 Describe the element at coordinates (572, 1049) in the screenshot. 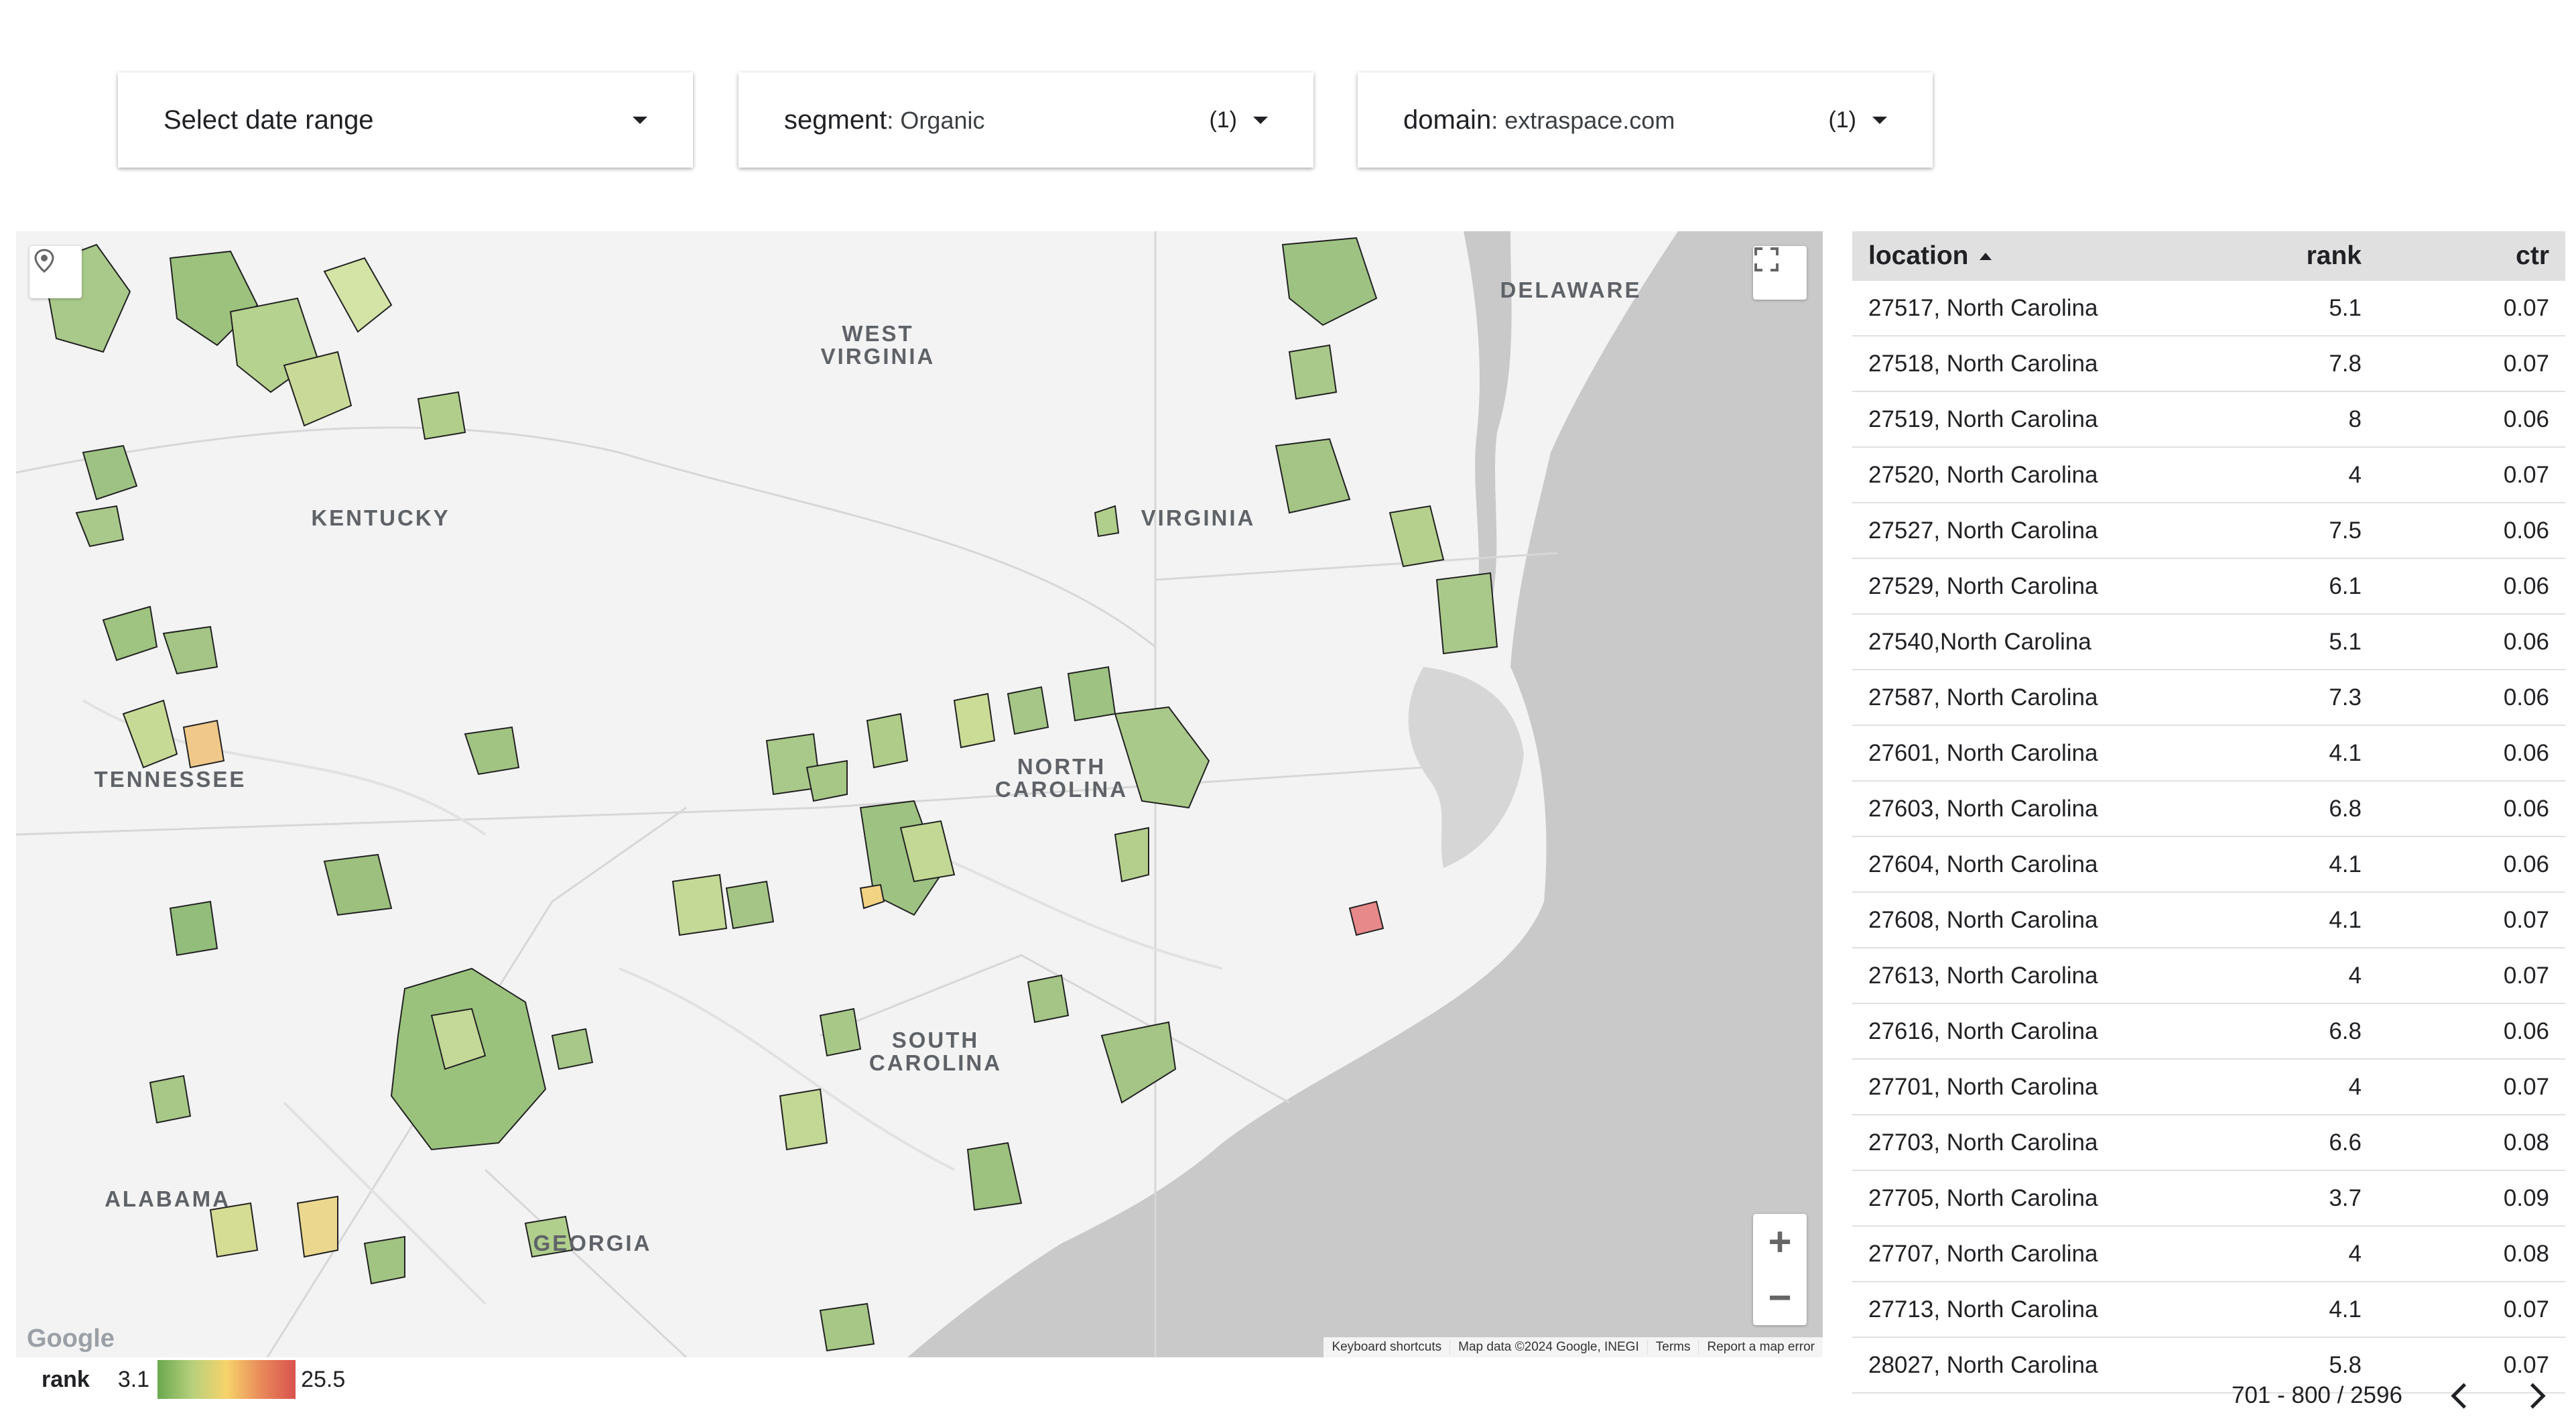

I see `region-cluster-atl` at that location.